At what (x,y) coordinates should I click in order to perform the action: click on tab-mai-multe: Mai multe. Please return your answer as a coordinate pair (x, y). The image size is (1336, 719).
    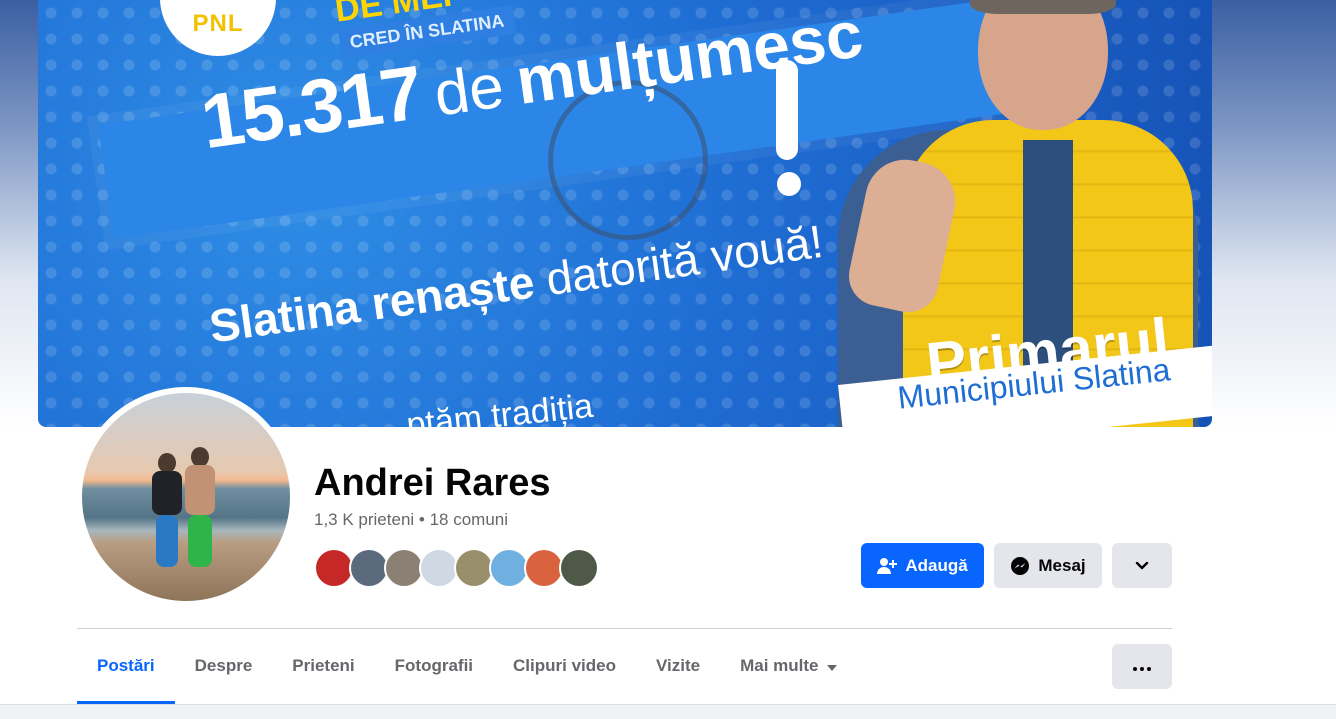
    Looking at the image, I should click on (788, 666).